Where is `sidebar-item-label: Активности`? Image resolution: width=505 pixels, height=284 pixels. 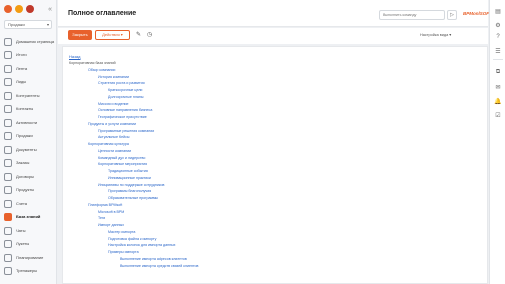 sidebar-item-label: Активности is located at coordinates (27, 122).